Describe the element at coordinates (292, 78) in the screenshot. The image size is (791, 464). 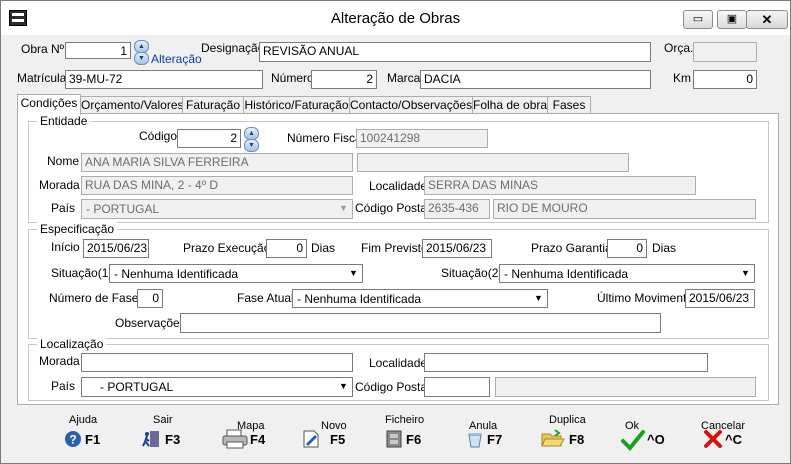
I see `numero-label: Número` at that location.